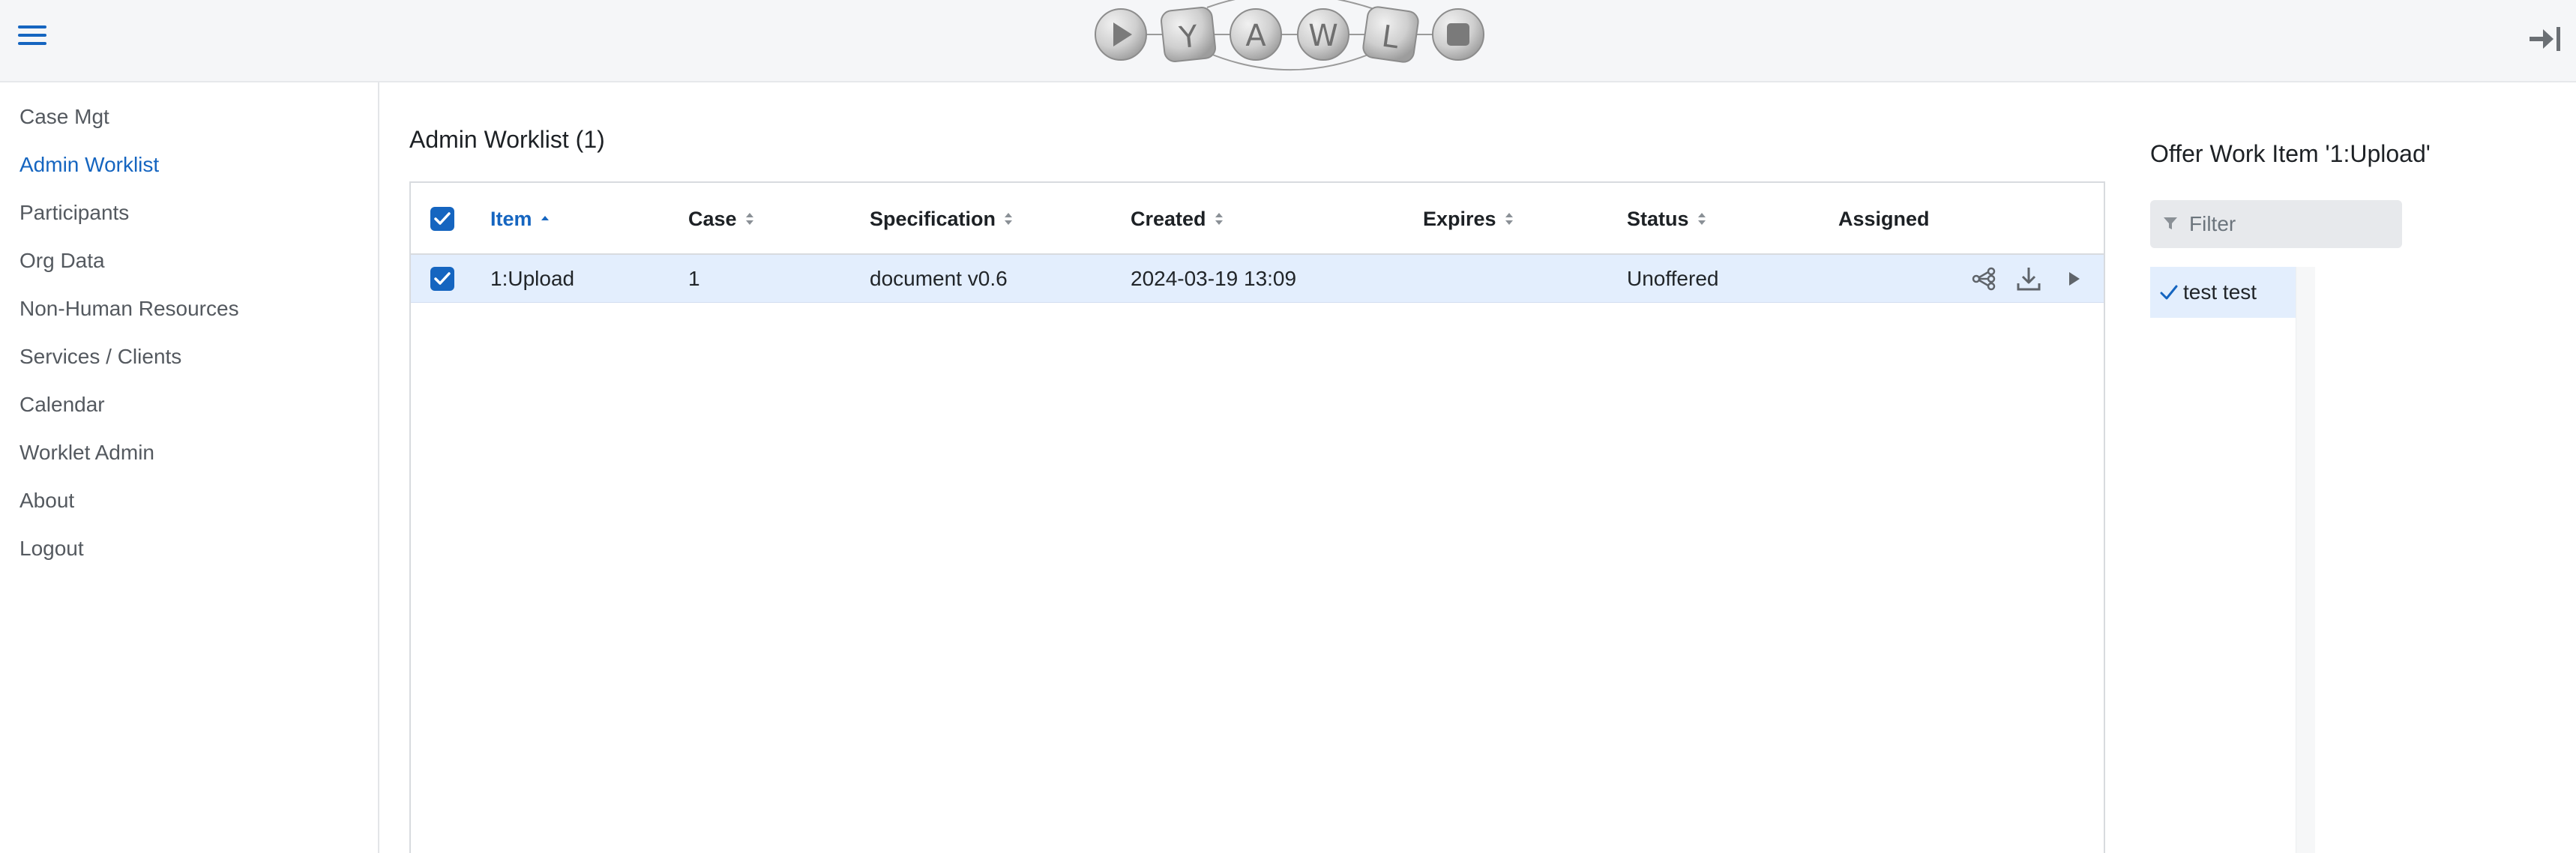 This screenshot has width=2576, height=853. What do you see at coordinates (2212, 223) in the screenshot?
I see `filter-placeholder: Filter` at bounding box center [2212, 223].